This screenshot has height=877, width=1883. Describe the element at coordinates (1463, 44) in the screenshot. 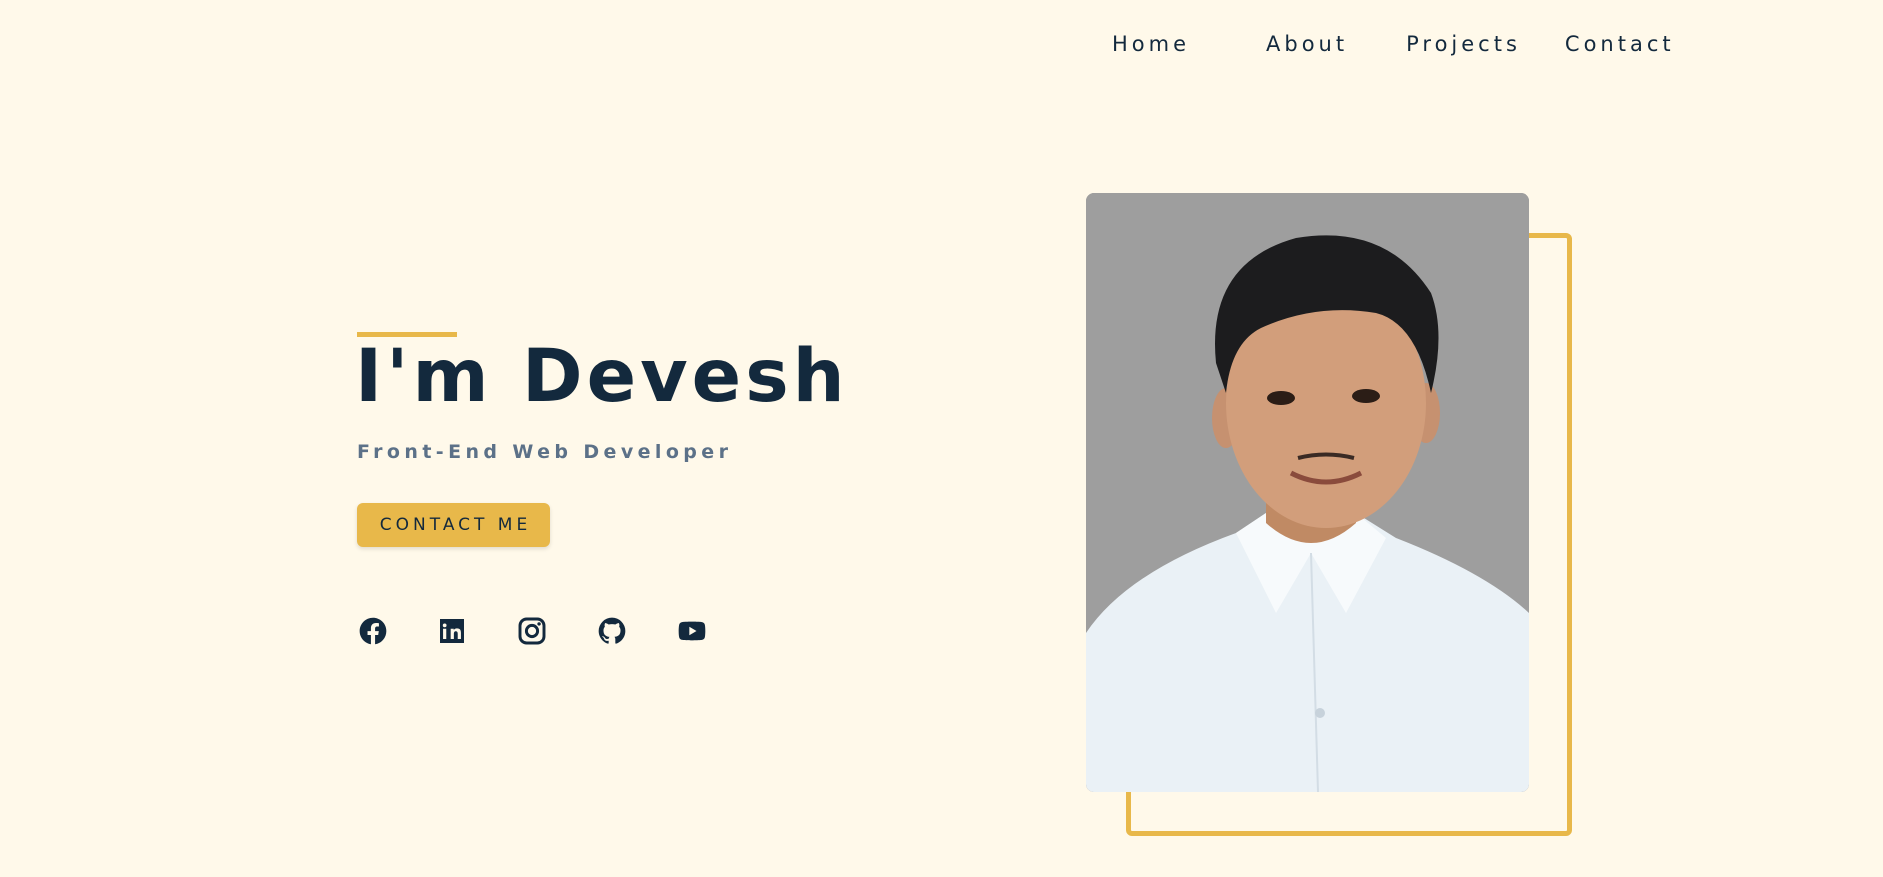

I see `nav-link-projects: Projects` at that location.